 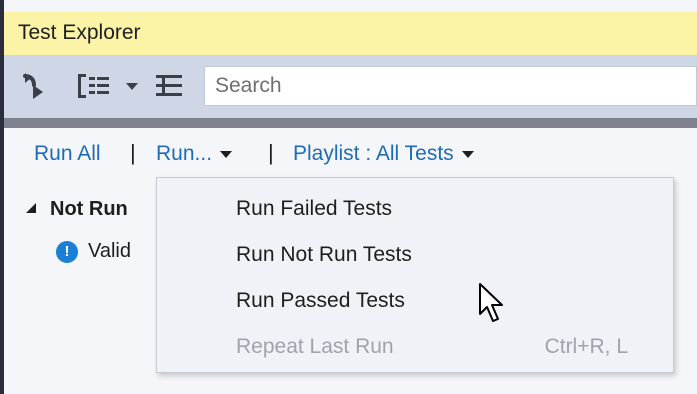 What do you see at coordinates (67, 154) in the screenshot?
I see `run-all-link: Run All` at bounding box center [67, 154].